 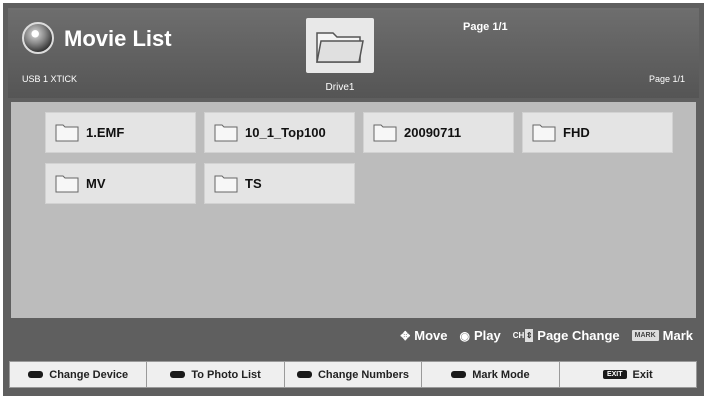 I want to click on page-title: Movie List, so click(x=118, y=38).